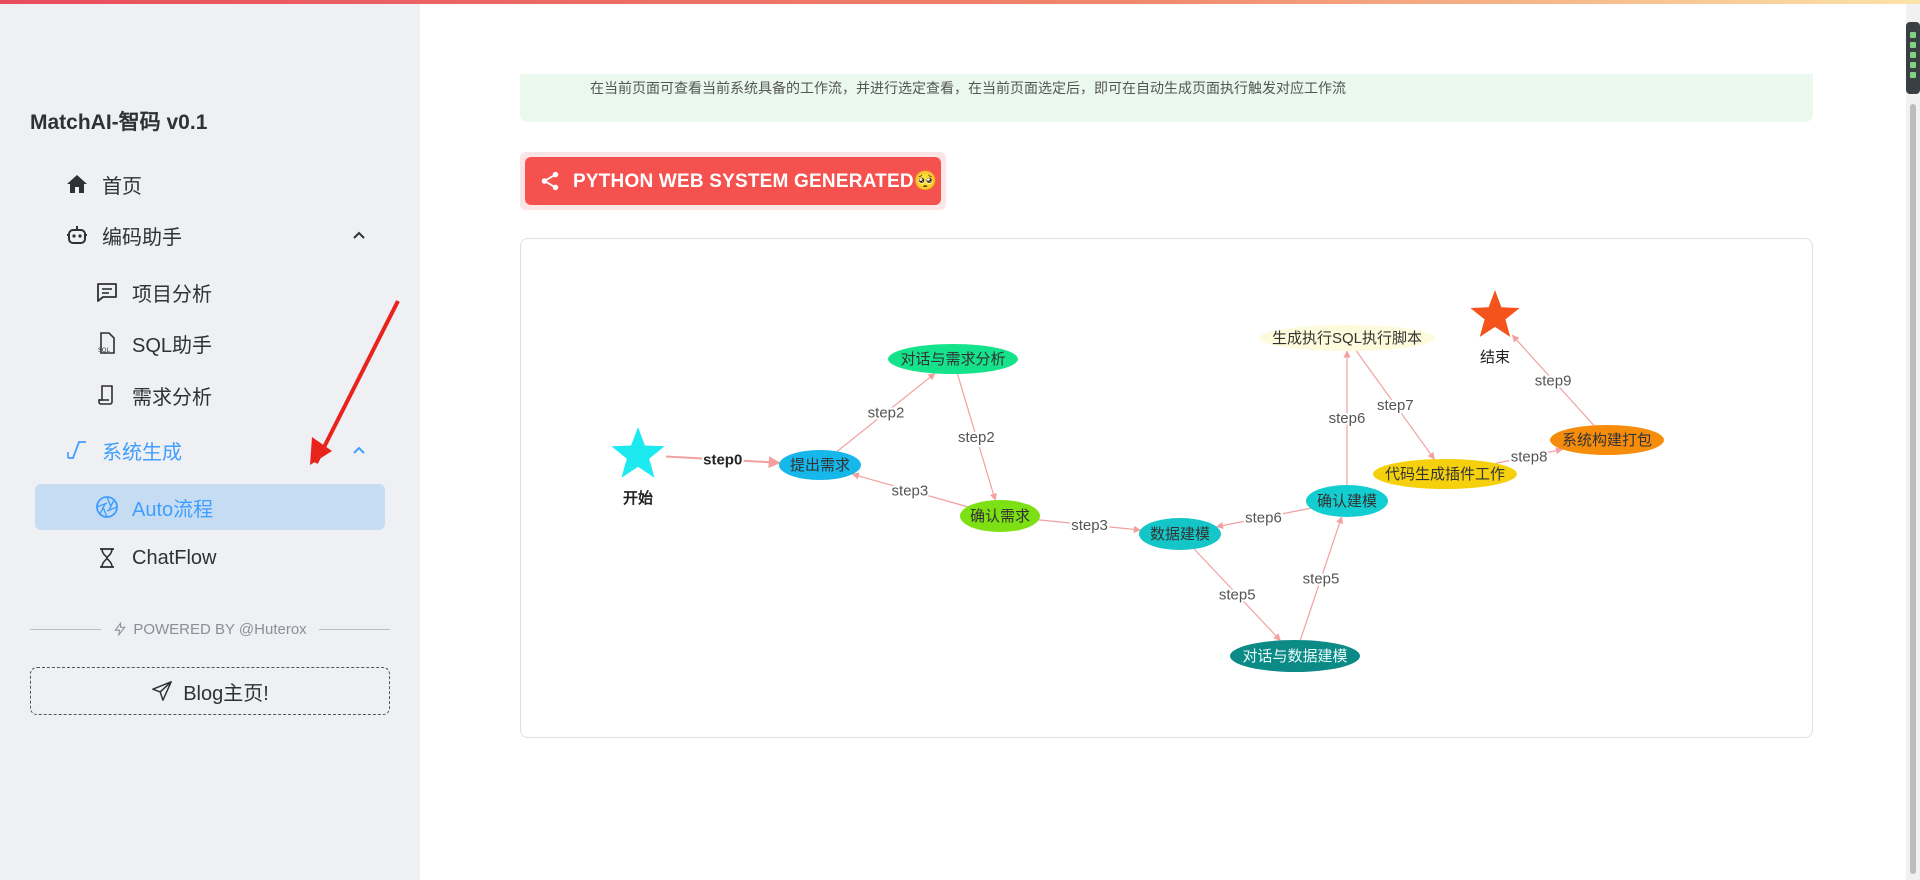  I want to click on graph-node-label: 数据建模, so click(1180, 534).